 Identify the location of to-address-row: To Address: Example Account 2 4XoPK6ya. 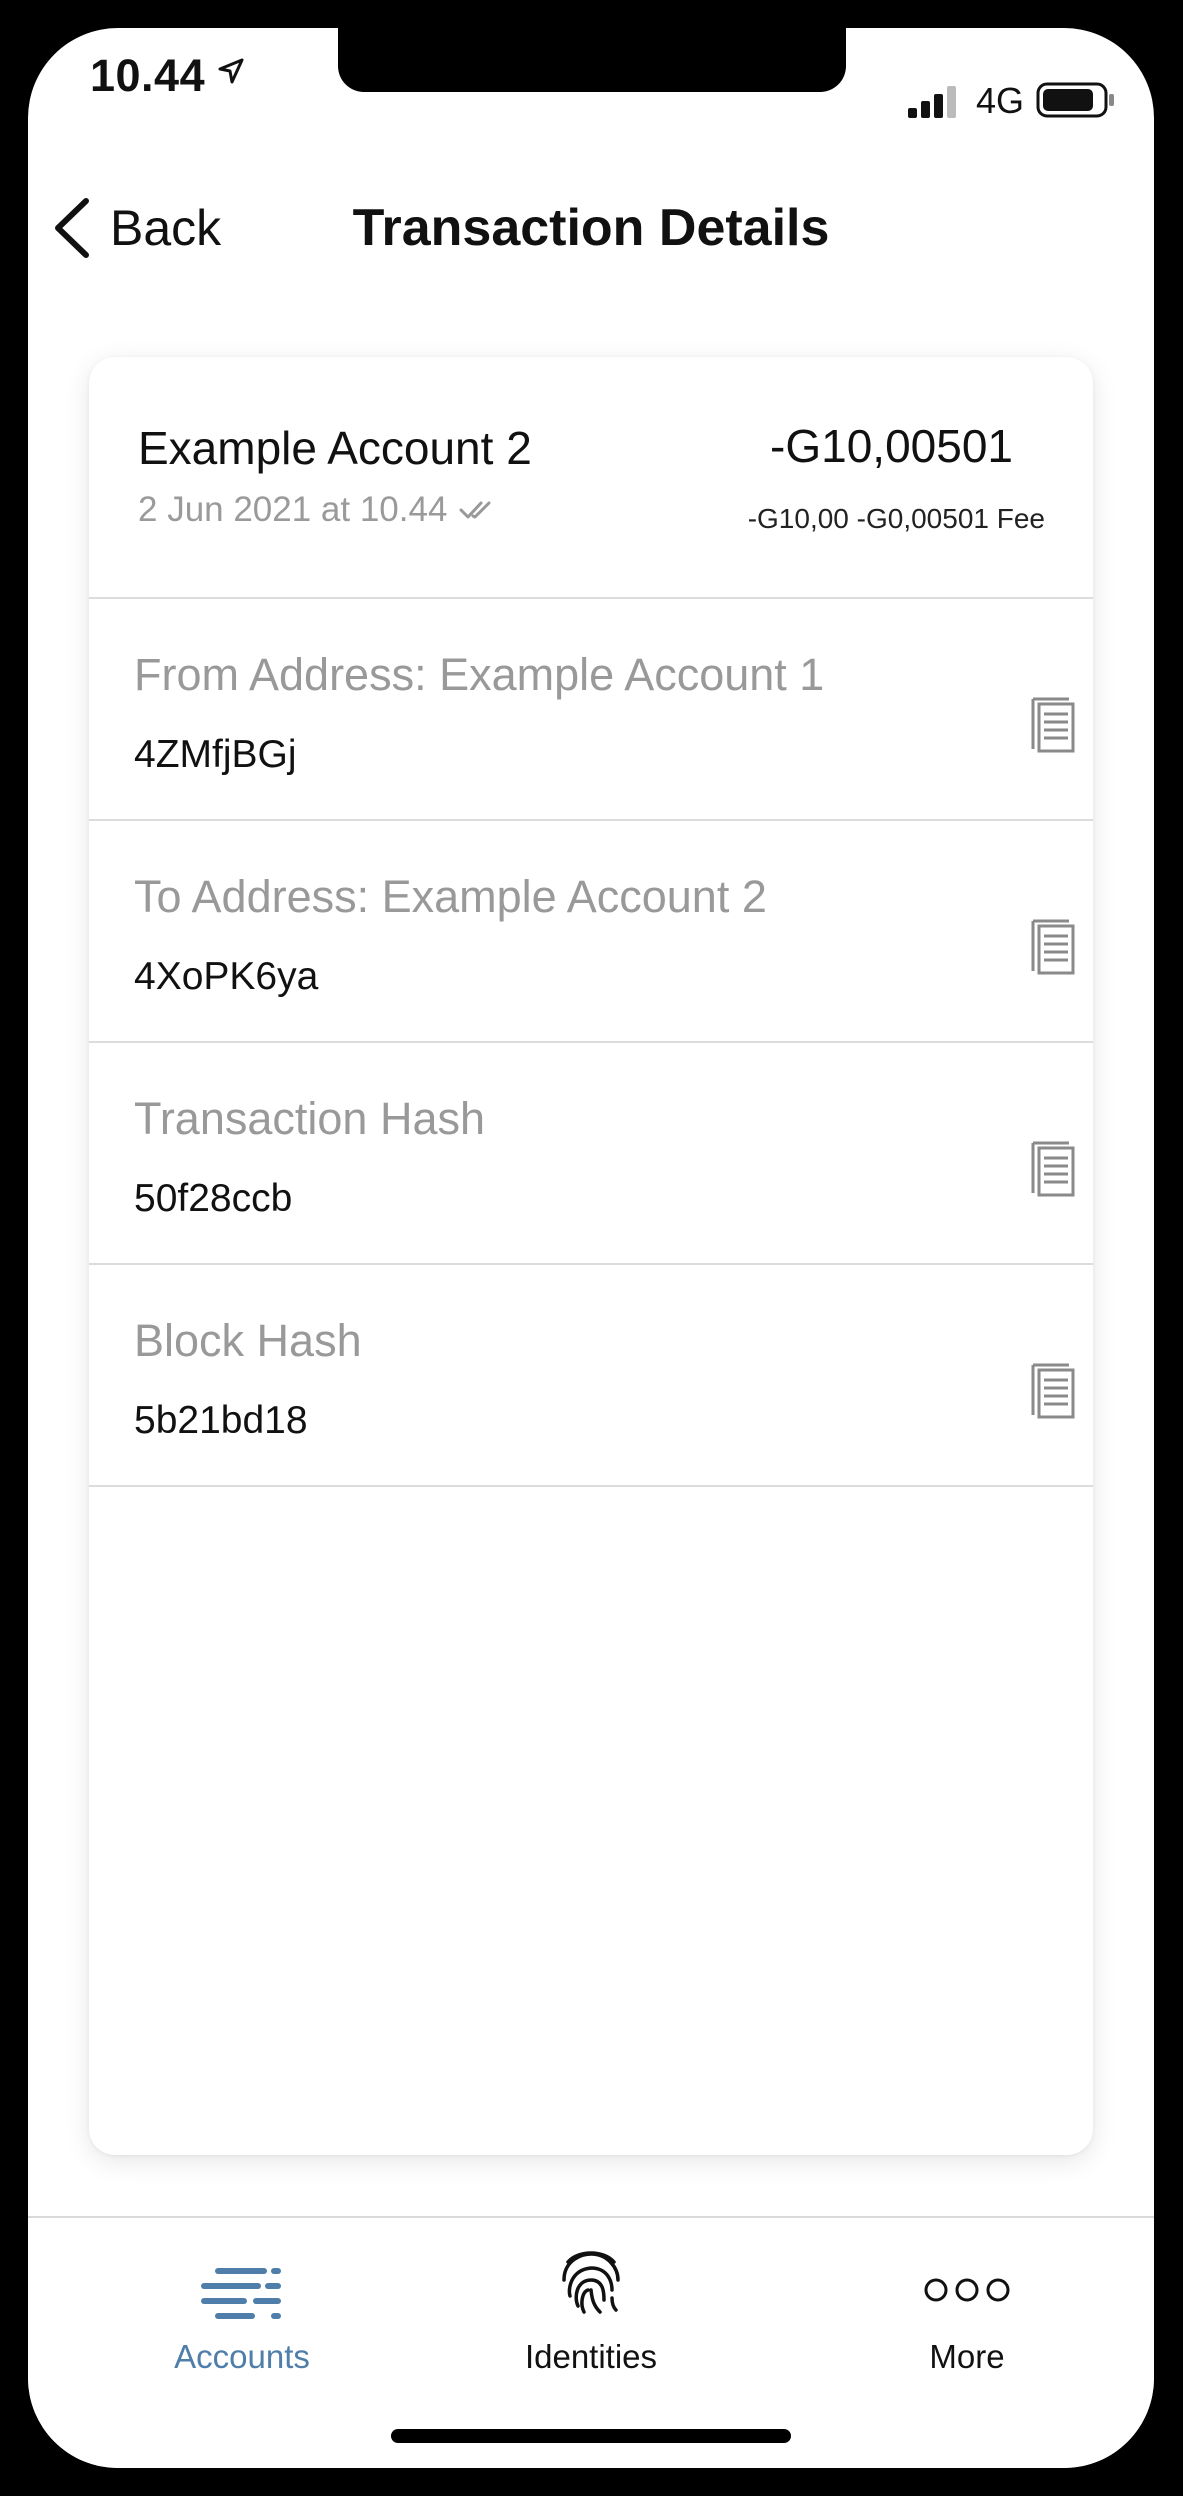
(591, 932).